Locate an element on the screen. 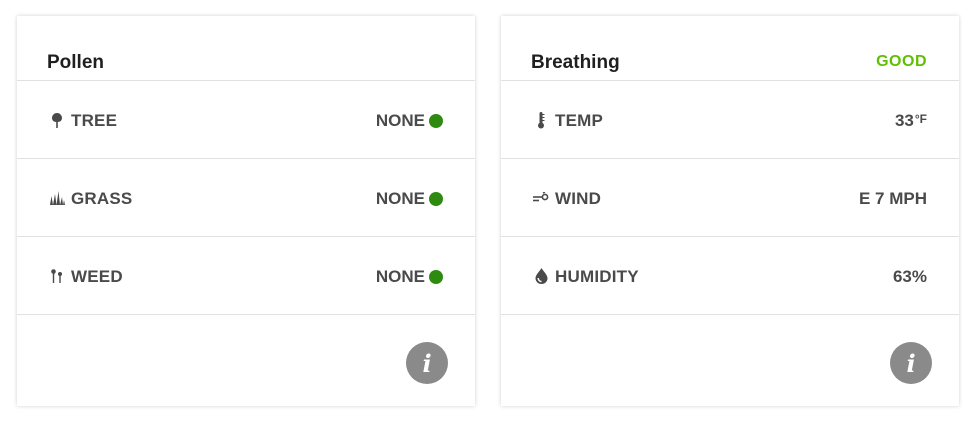 The height and width of the screenshot is (430, 975). breathing-header: Breathing GOOD is located at coordinates (730, 48).